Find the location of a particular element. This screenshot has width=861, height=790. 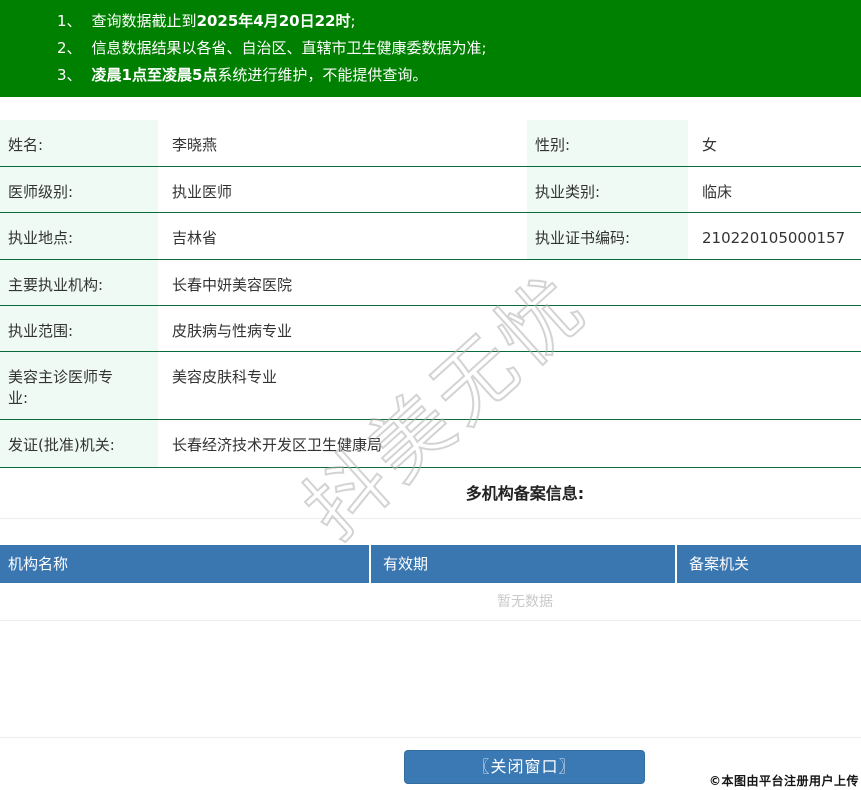

field-value-practice-category: 临床 is located at coordinates (717, 192).